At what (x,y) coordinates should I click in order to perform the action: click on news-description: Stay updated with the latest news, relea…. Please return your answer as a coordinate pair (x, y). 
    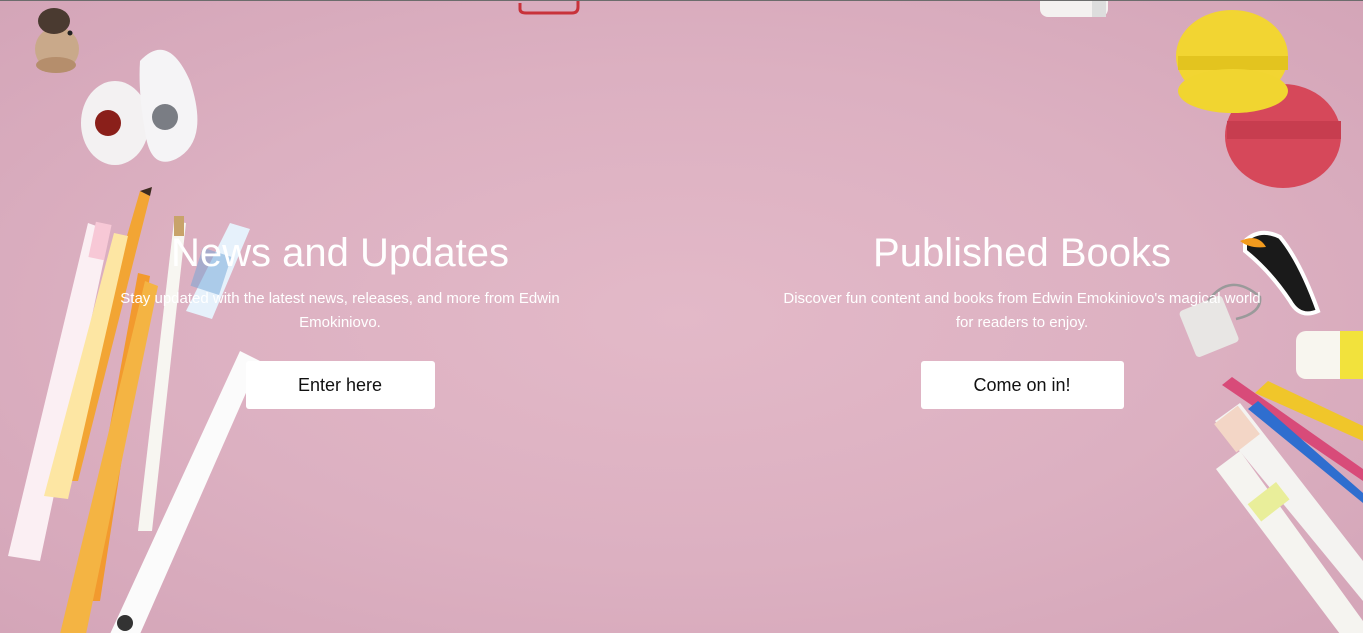
    Looking at the image, I should click on (340, 310).